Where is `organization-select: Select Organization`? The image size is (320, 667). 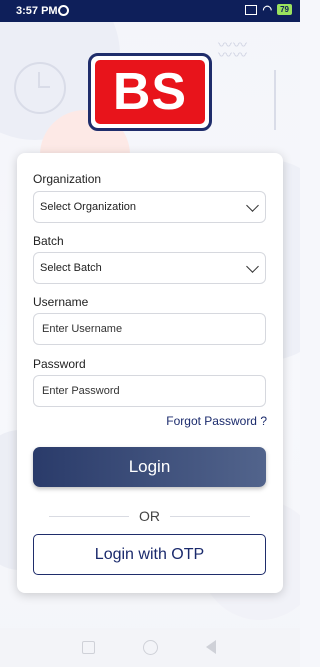
organization-select: Select Organization is located at coordinates (149, 207).